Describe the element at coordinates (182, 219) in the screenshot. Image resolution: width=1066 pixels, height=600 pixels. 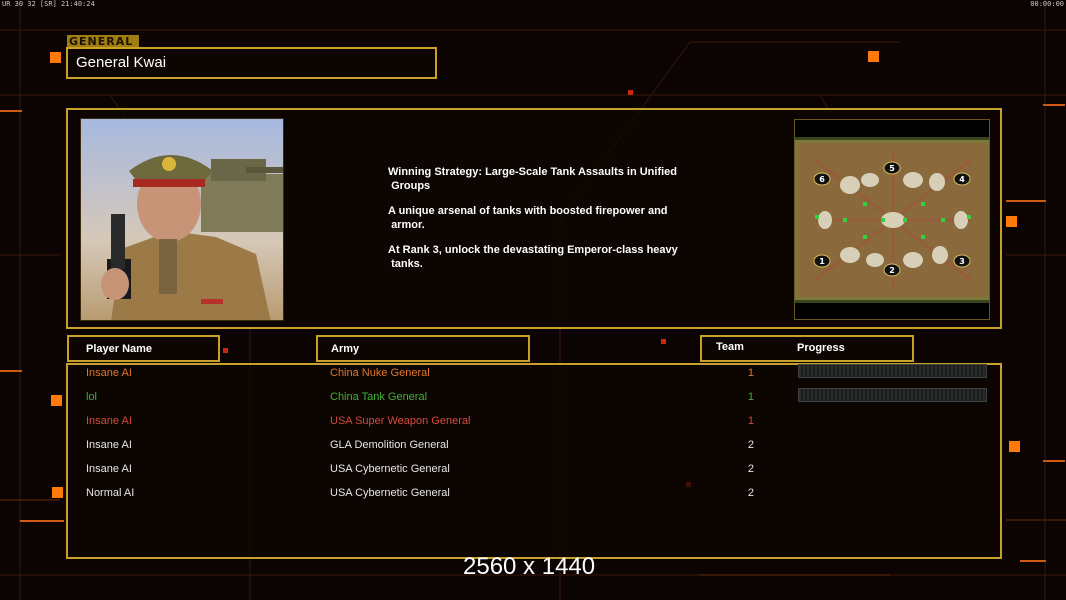
I see `general-portrait` at that location.